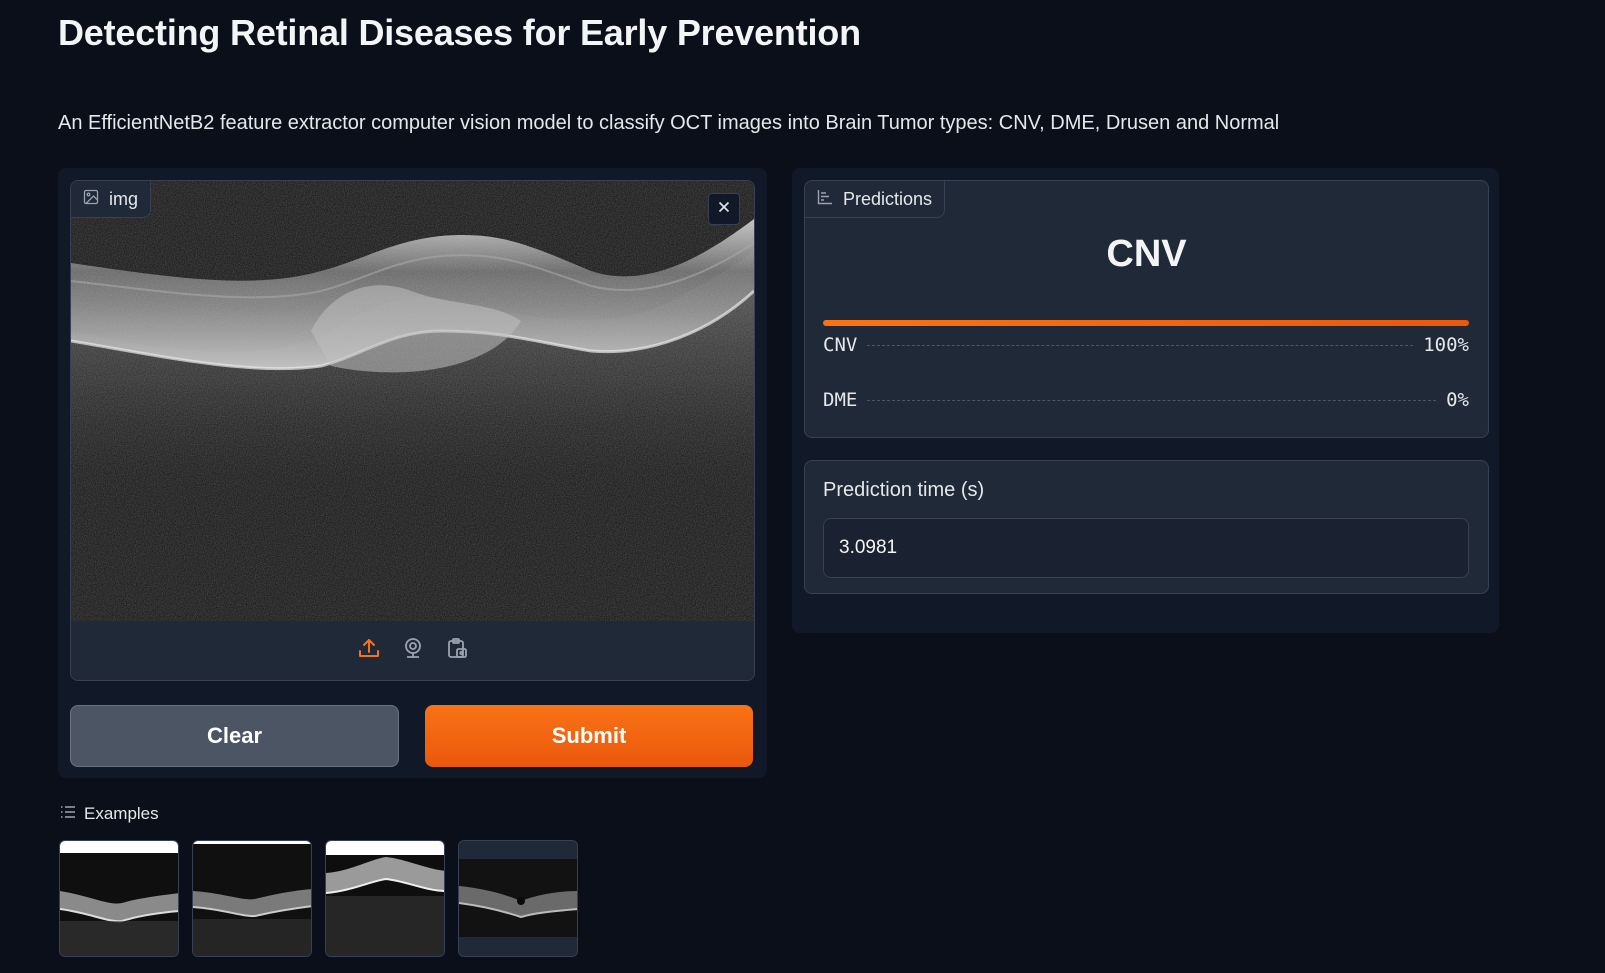  I want to click on clipboard-button, so click(457, 651).